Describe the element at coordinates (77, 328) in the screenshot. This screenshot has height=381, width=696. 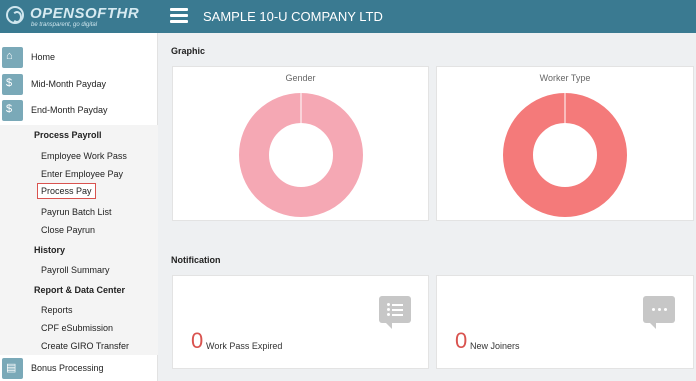
I see `submenu-item-cpf-esubmission: CPF eSubmission` at that location.